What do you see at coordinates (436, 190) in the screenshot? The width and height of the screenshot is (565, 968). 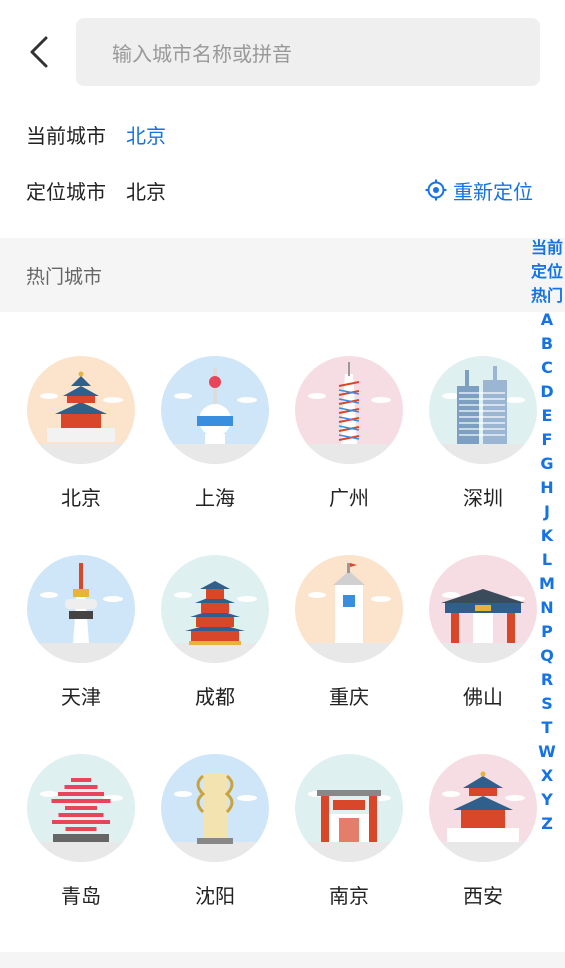 I see `crosshair-icon` at bounding box center [436, 190].